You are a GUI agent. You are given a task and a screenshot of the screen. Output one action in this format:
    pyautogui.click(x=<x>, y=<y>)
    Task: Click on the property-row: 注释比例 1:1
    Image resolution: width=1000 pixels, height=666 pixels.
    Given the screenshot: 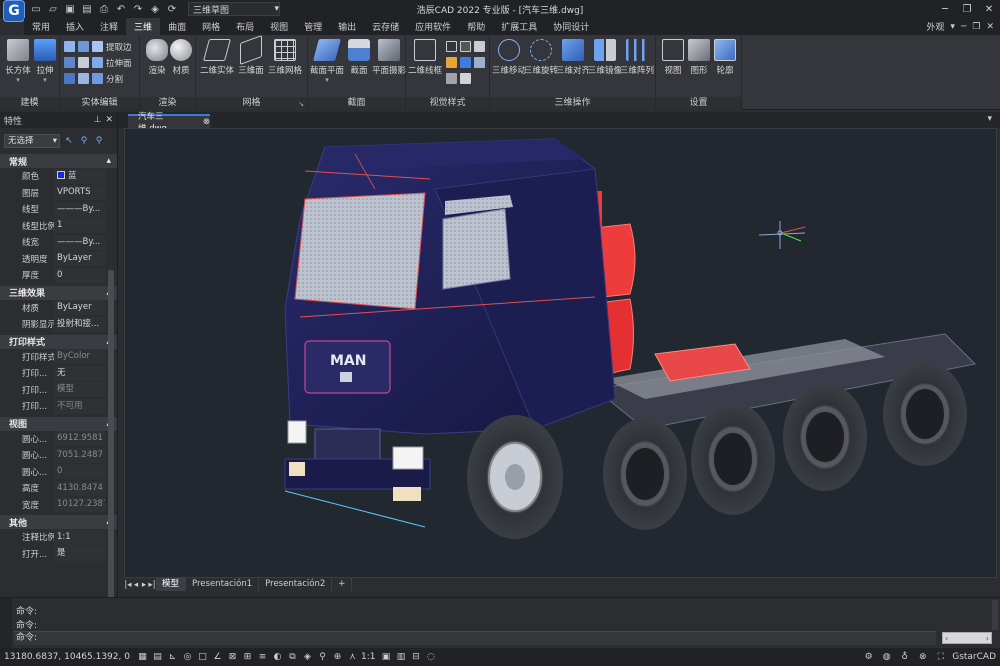 What is the action you would take?
    pyautogui.click(x=58, y=537)
    